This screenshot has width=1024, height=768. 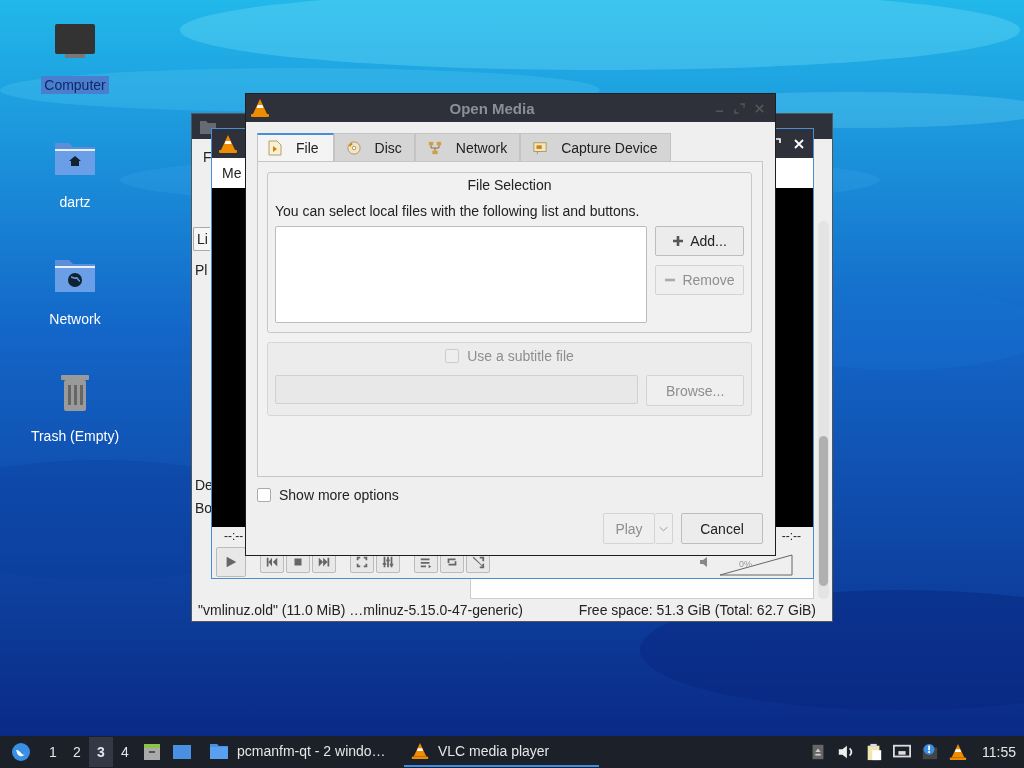 I want to click on tab: Disc, so click(x=374, y=147).